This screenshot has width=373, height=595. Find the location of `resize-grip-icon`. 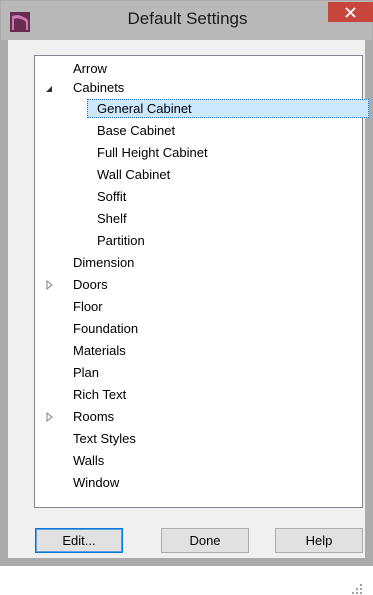

resize-grip-icon is located at coordinates (357, 589).